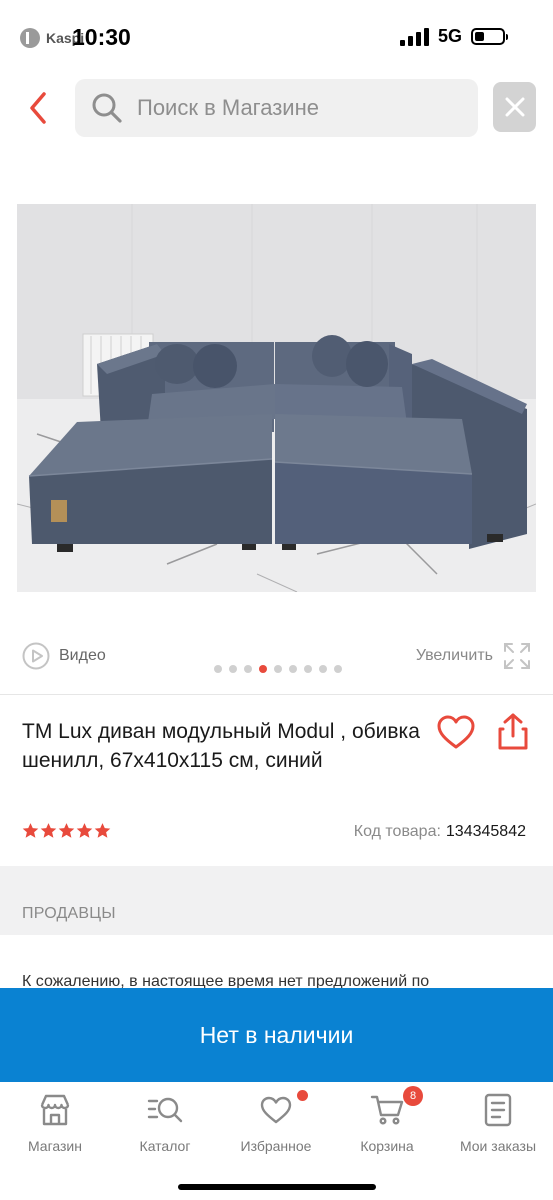  Describe the element at coordinates (165, 1146) in the screenshot. I see `nav-label-catalog: Каталог` at that location.